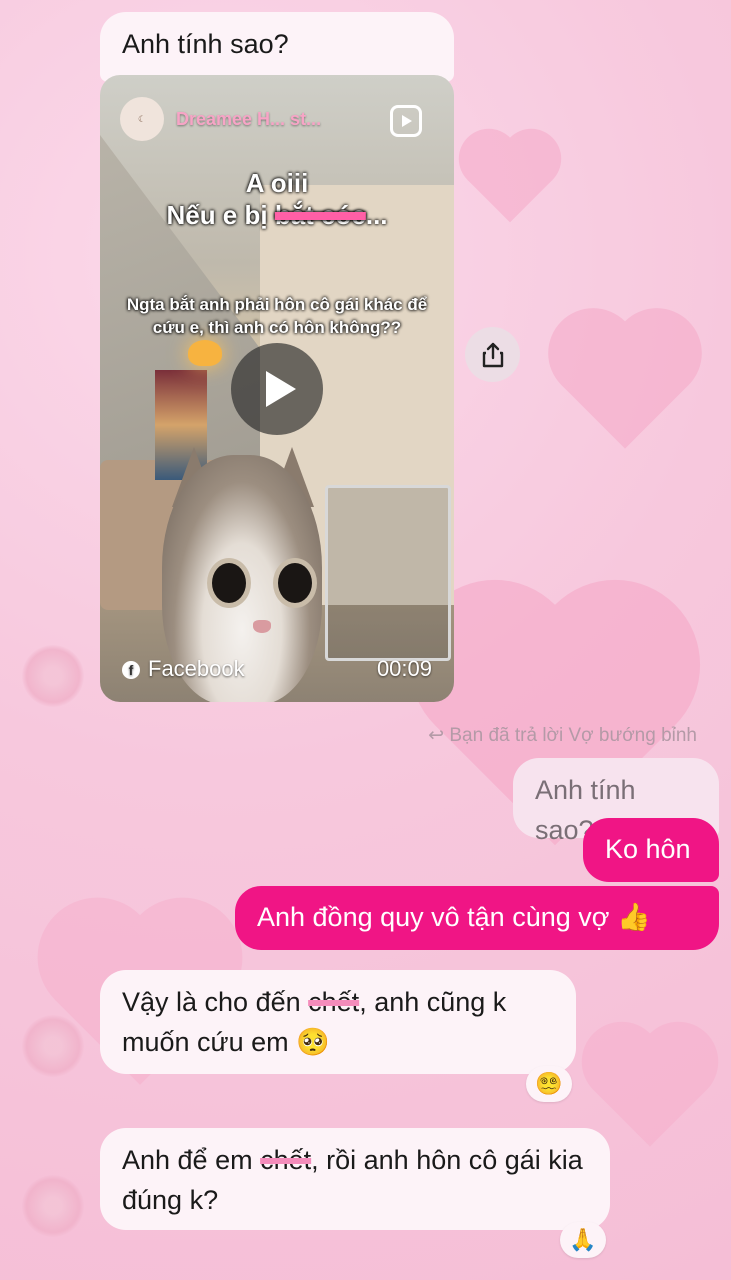 This screenshot has height=1280, width=731. Describe the element at coordinates (549, 1084) in the screenshot. I see `message-reaction: 😵‍💫` at that location.